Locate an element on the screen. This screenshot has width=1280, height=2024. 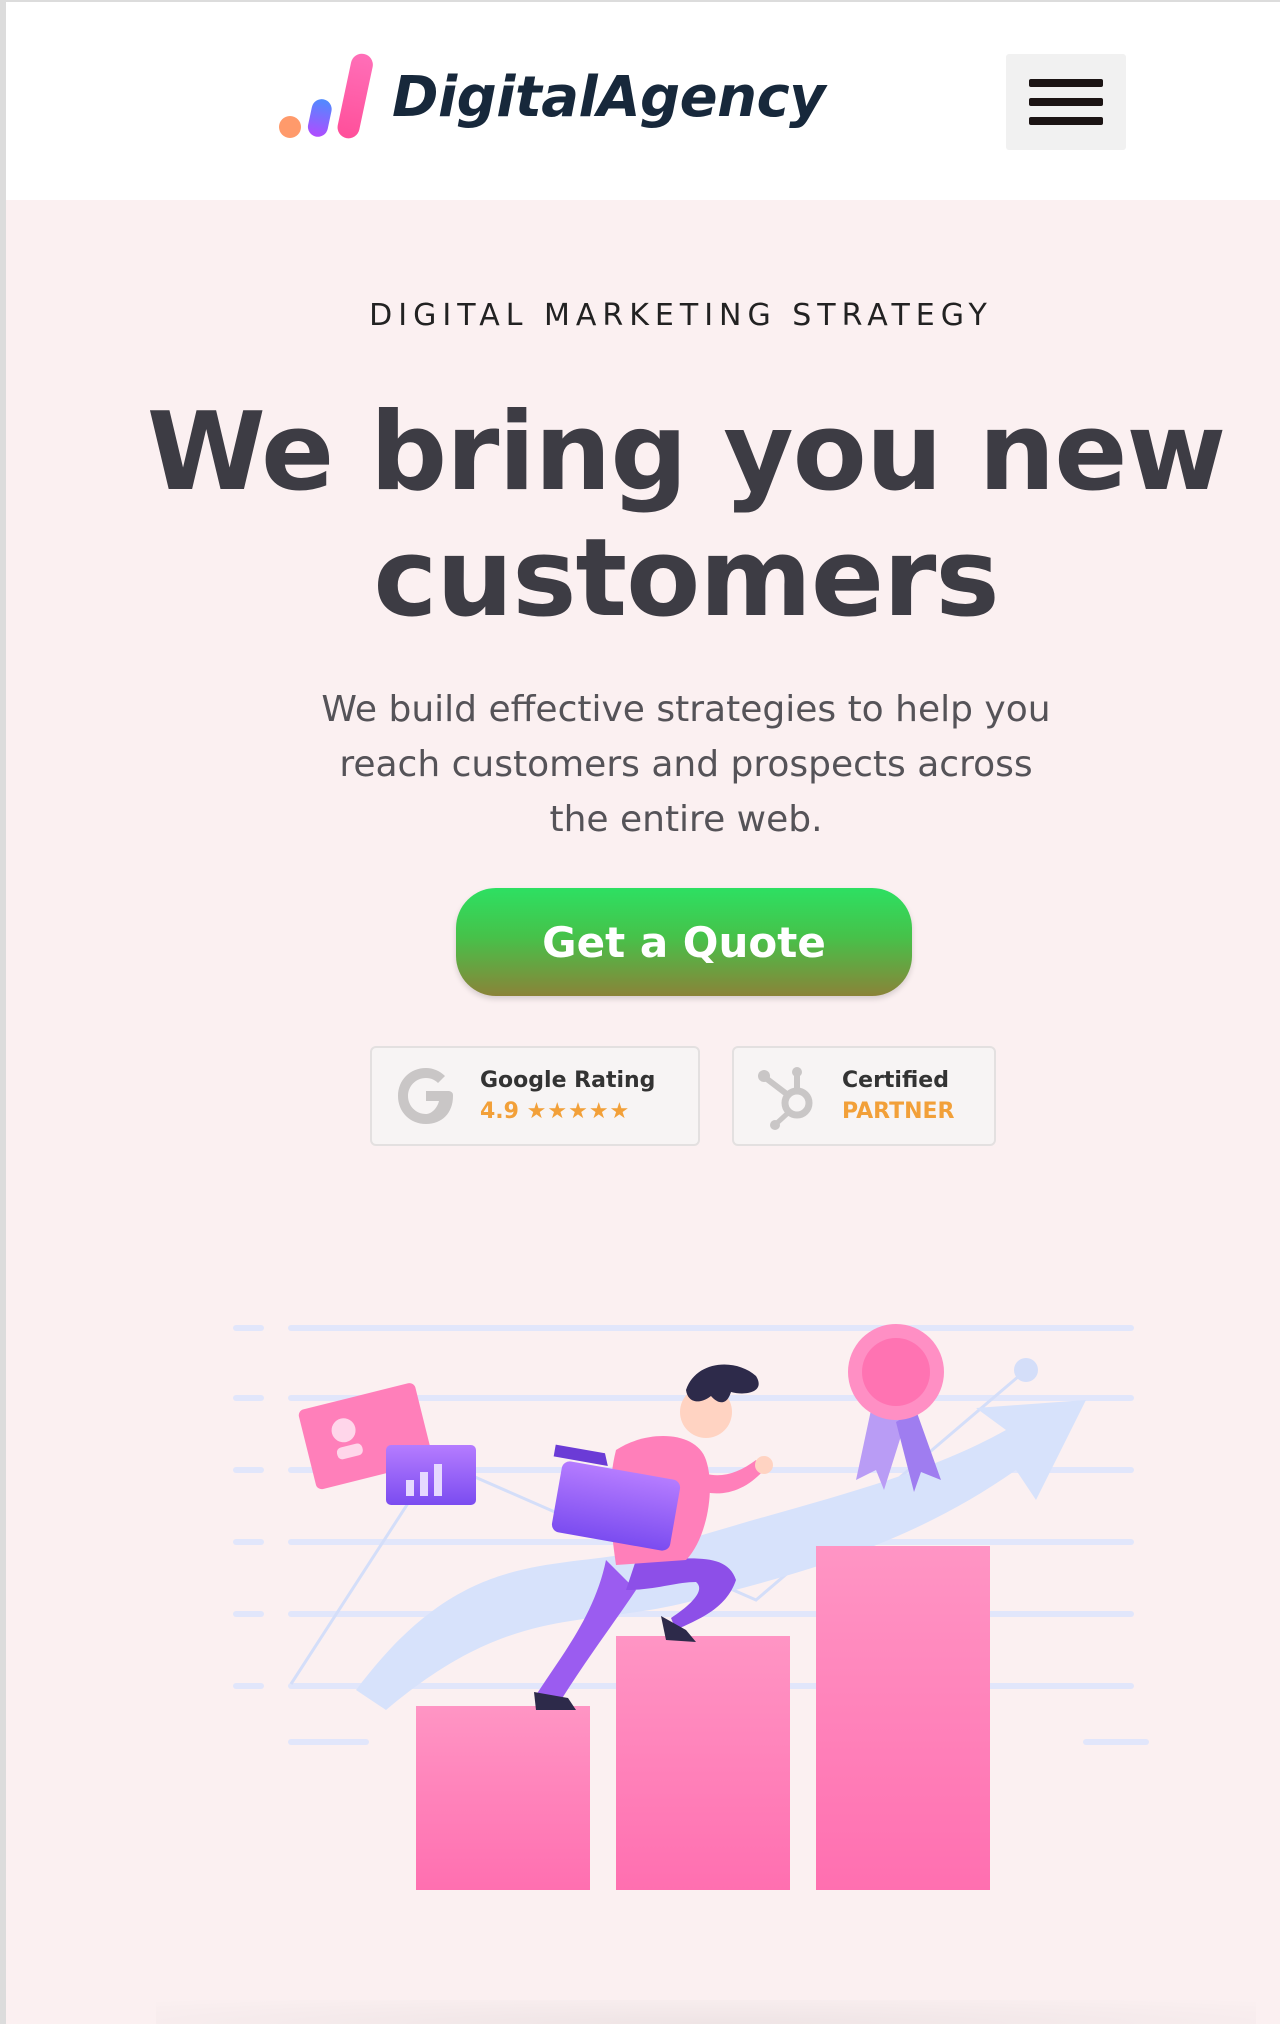
get-quote-button: Get a Quote is located at coordinates (684, 942).